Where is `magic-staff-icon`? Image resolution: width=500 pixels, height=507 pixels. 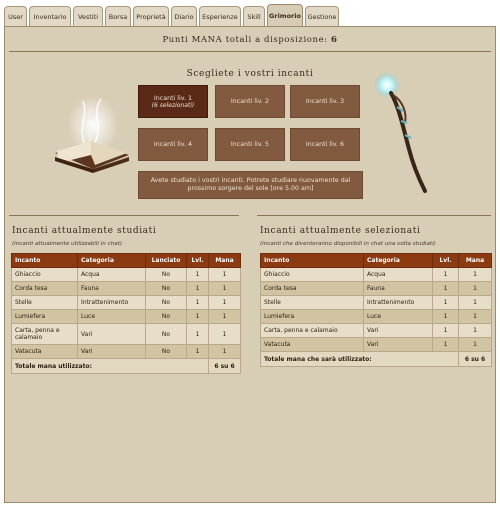 magic-staff-icon is located at coordinates (400, 132).